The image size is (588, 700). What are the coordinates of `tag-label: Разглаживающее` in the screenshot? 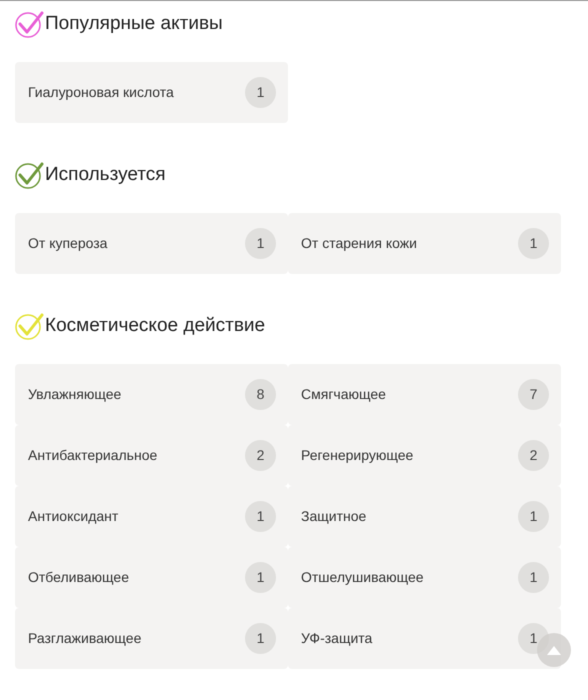 It's located at (85, 638).